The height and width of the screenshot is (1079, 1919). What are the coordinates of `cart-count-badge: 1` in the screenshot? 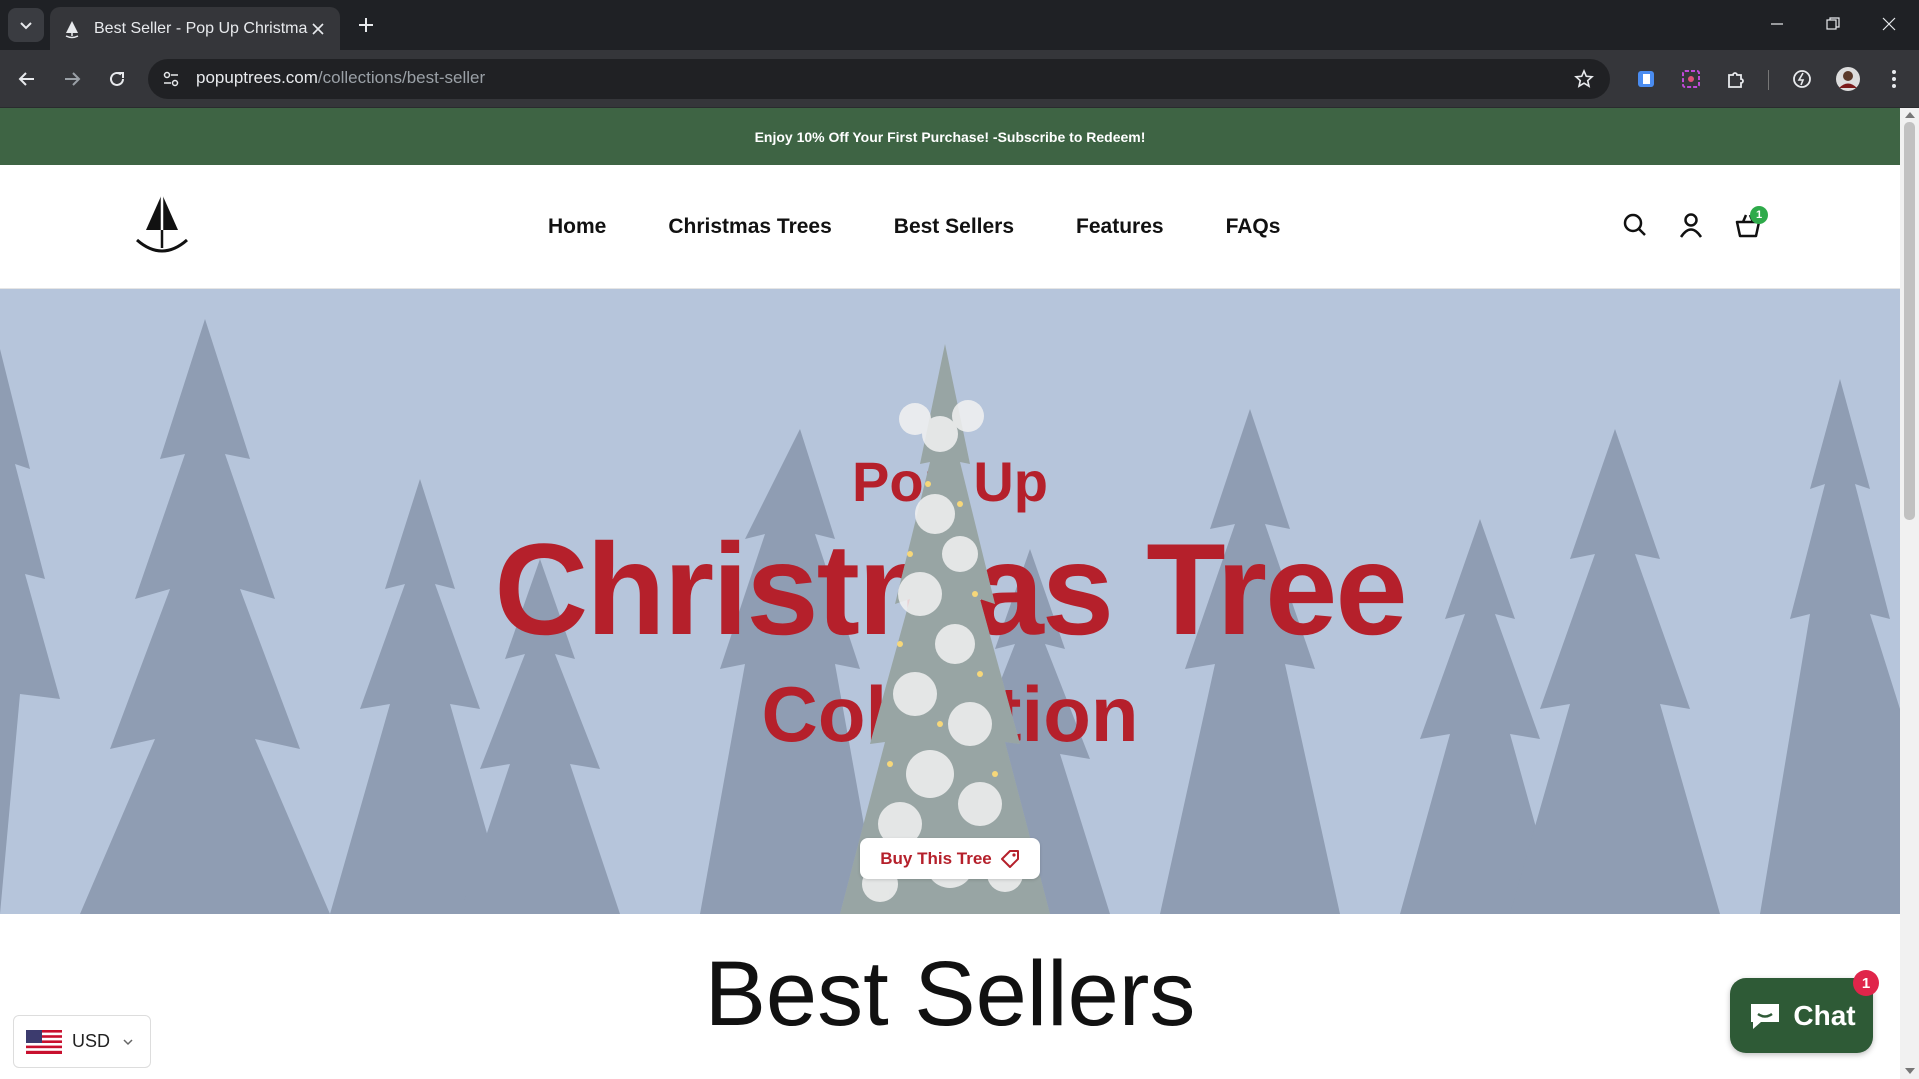 It's located at (1759, 215).